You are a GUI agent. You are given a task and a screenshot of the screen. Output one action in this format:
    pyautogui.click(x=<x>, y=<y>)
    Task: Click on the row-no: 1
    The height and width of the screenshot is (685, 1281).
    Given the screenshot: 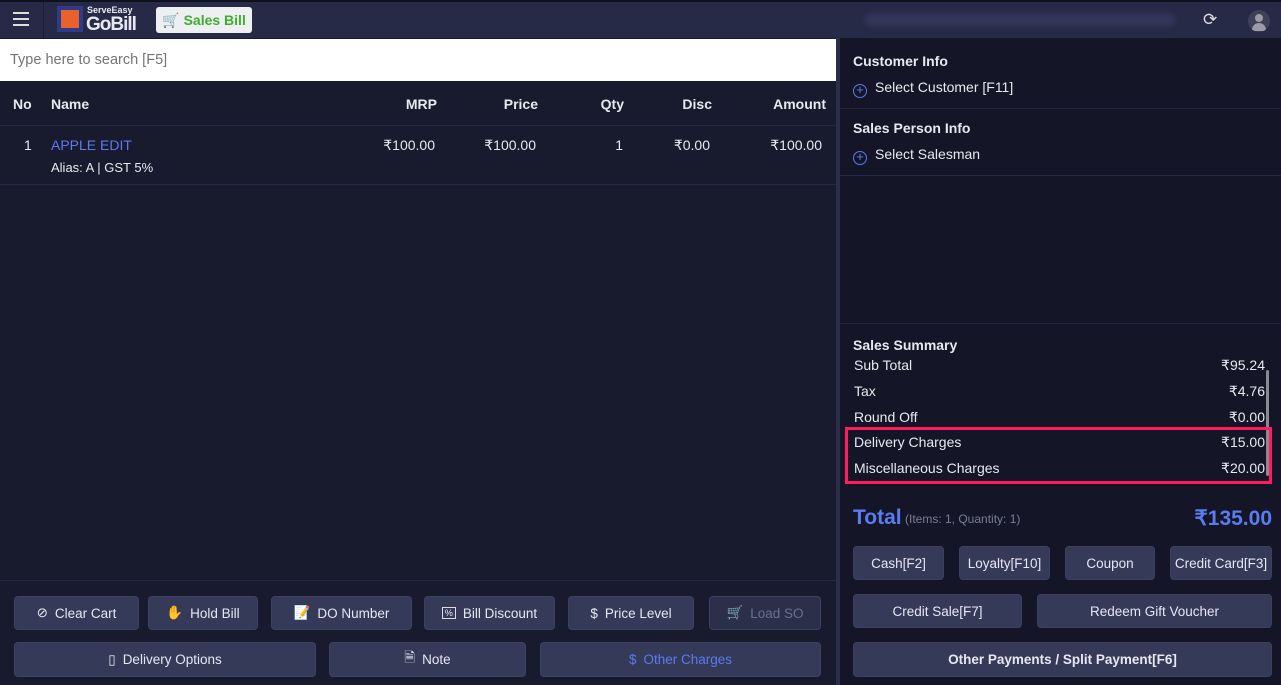 What is the action you would take?
    pyautogui.click(x=28, y=145)
    